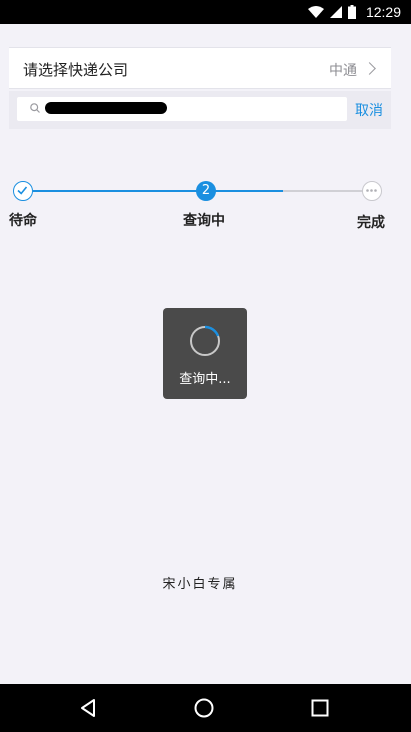 The image size is (411, 732). What do you see at coordinates (205, 340) in the screenshot?
I see `loading-spinner-icon` at bounding box center [205, 340].